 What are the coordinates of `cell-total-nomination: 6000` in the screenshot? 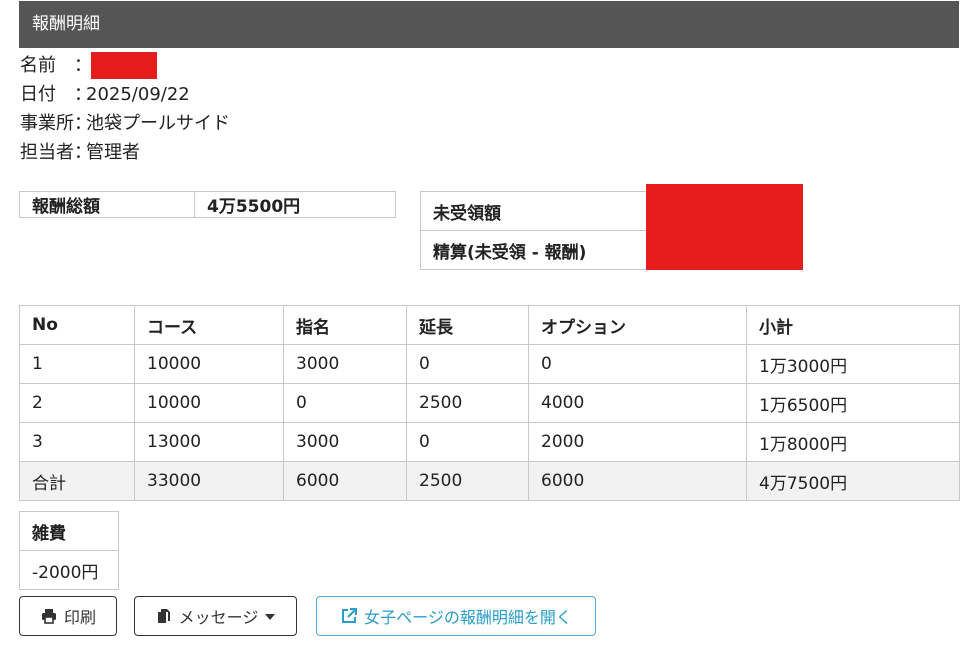 It's located at (345, 481).